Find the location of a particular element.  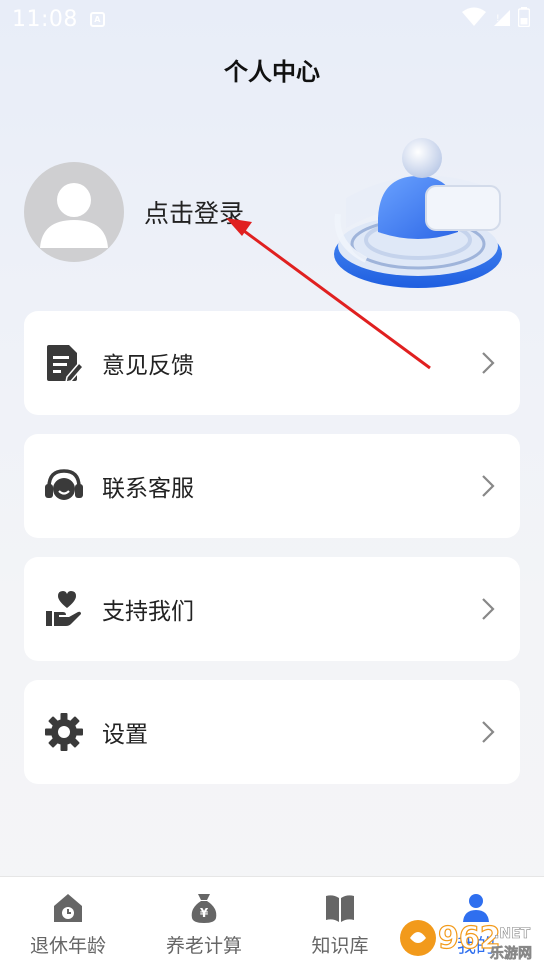

avatar is located at coordinates (74, 212).